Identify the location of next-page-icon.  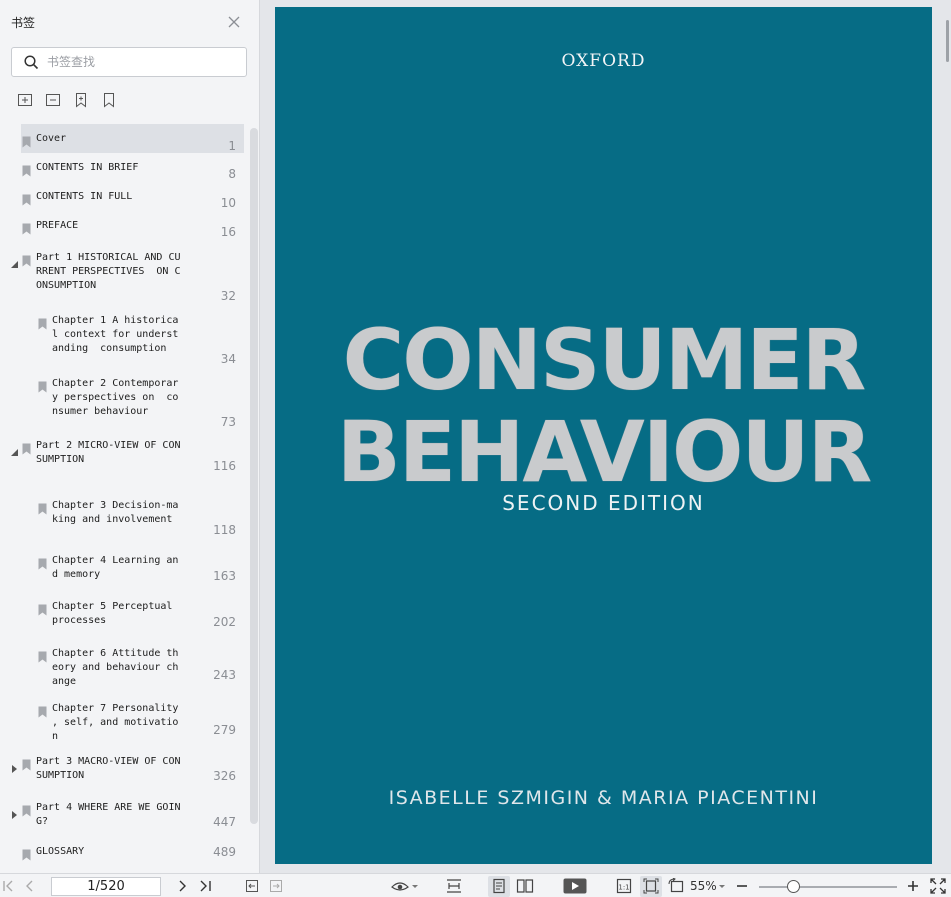
(183, 886).